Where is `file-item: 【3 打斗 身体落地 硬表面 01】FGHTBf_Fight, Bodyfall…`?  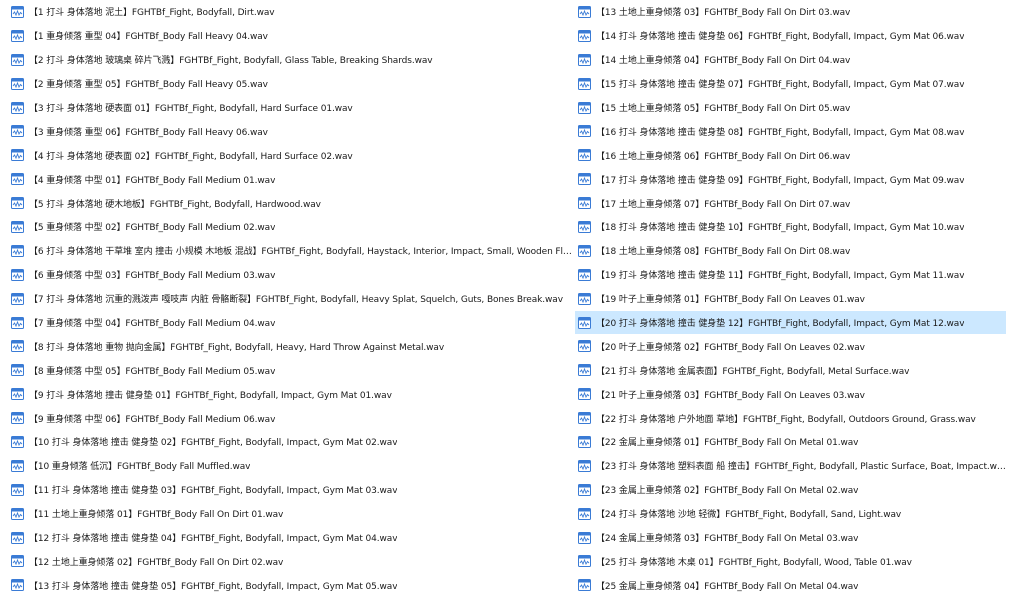 file-item: 【3 打斗 身体落地 硬表面 01】FGHTBf_Fight, Bodyfall… is located at coordinates (291, 108).